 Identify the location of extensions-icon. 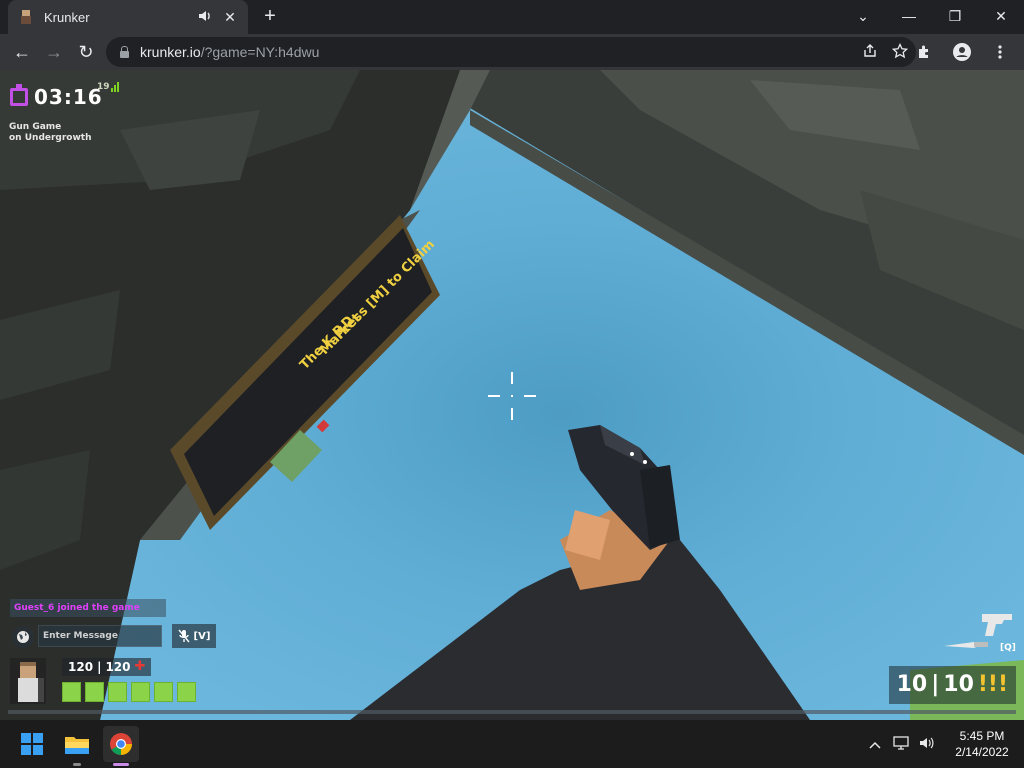
(924, 52).